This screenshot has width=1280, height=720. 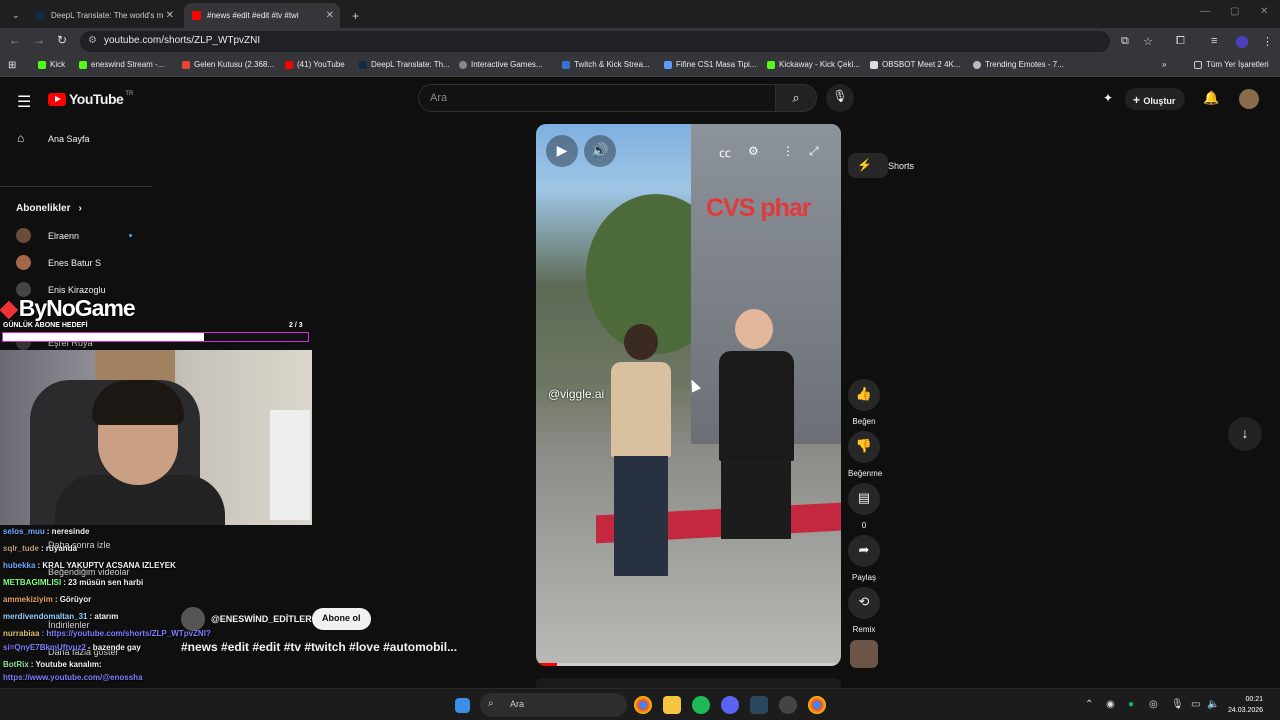 I want to click on chat-text: : neresinde, so click(x=68, y=531).